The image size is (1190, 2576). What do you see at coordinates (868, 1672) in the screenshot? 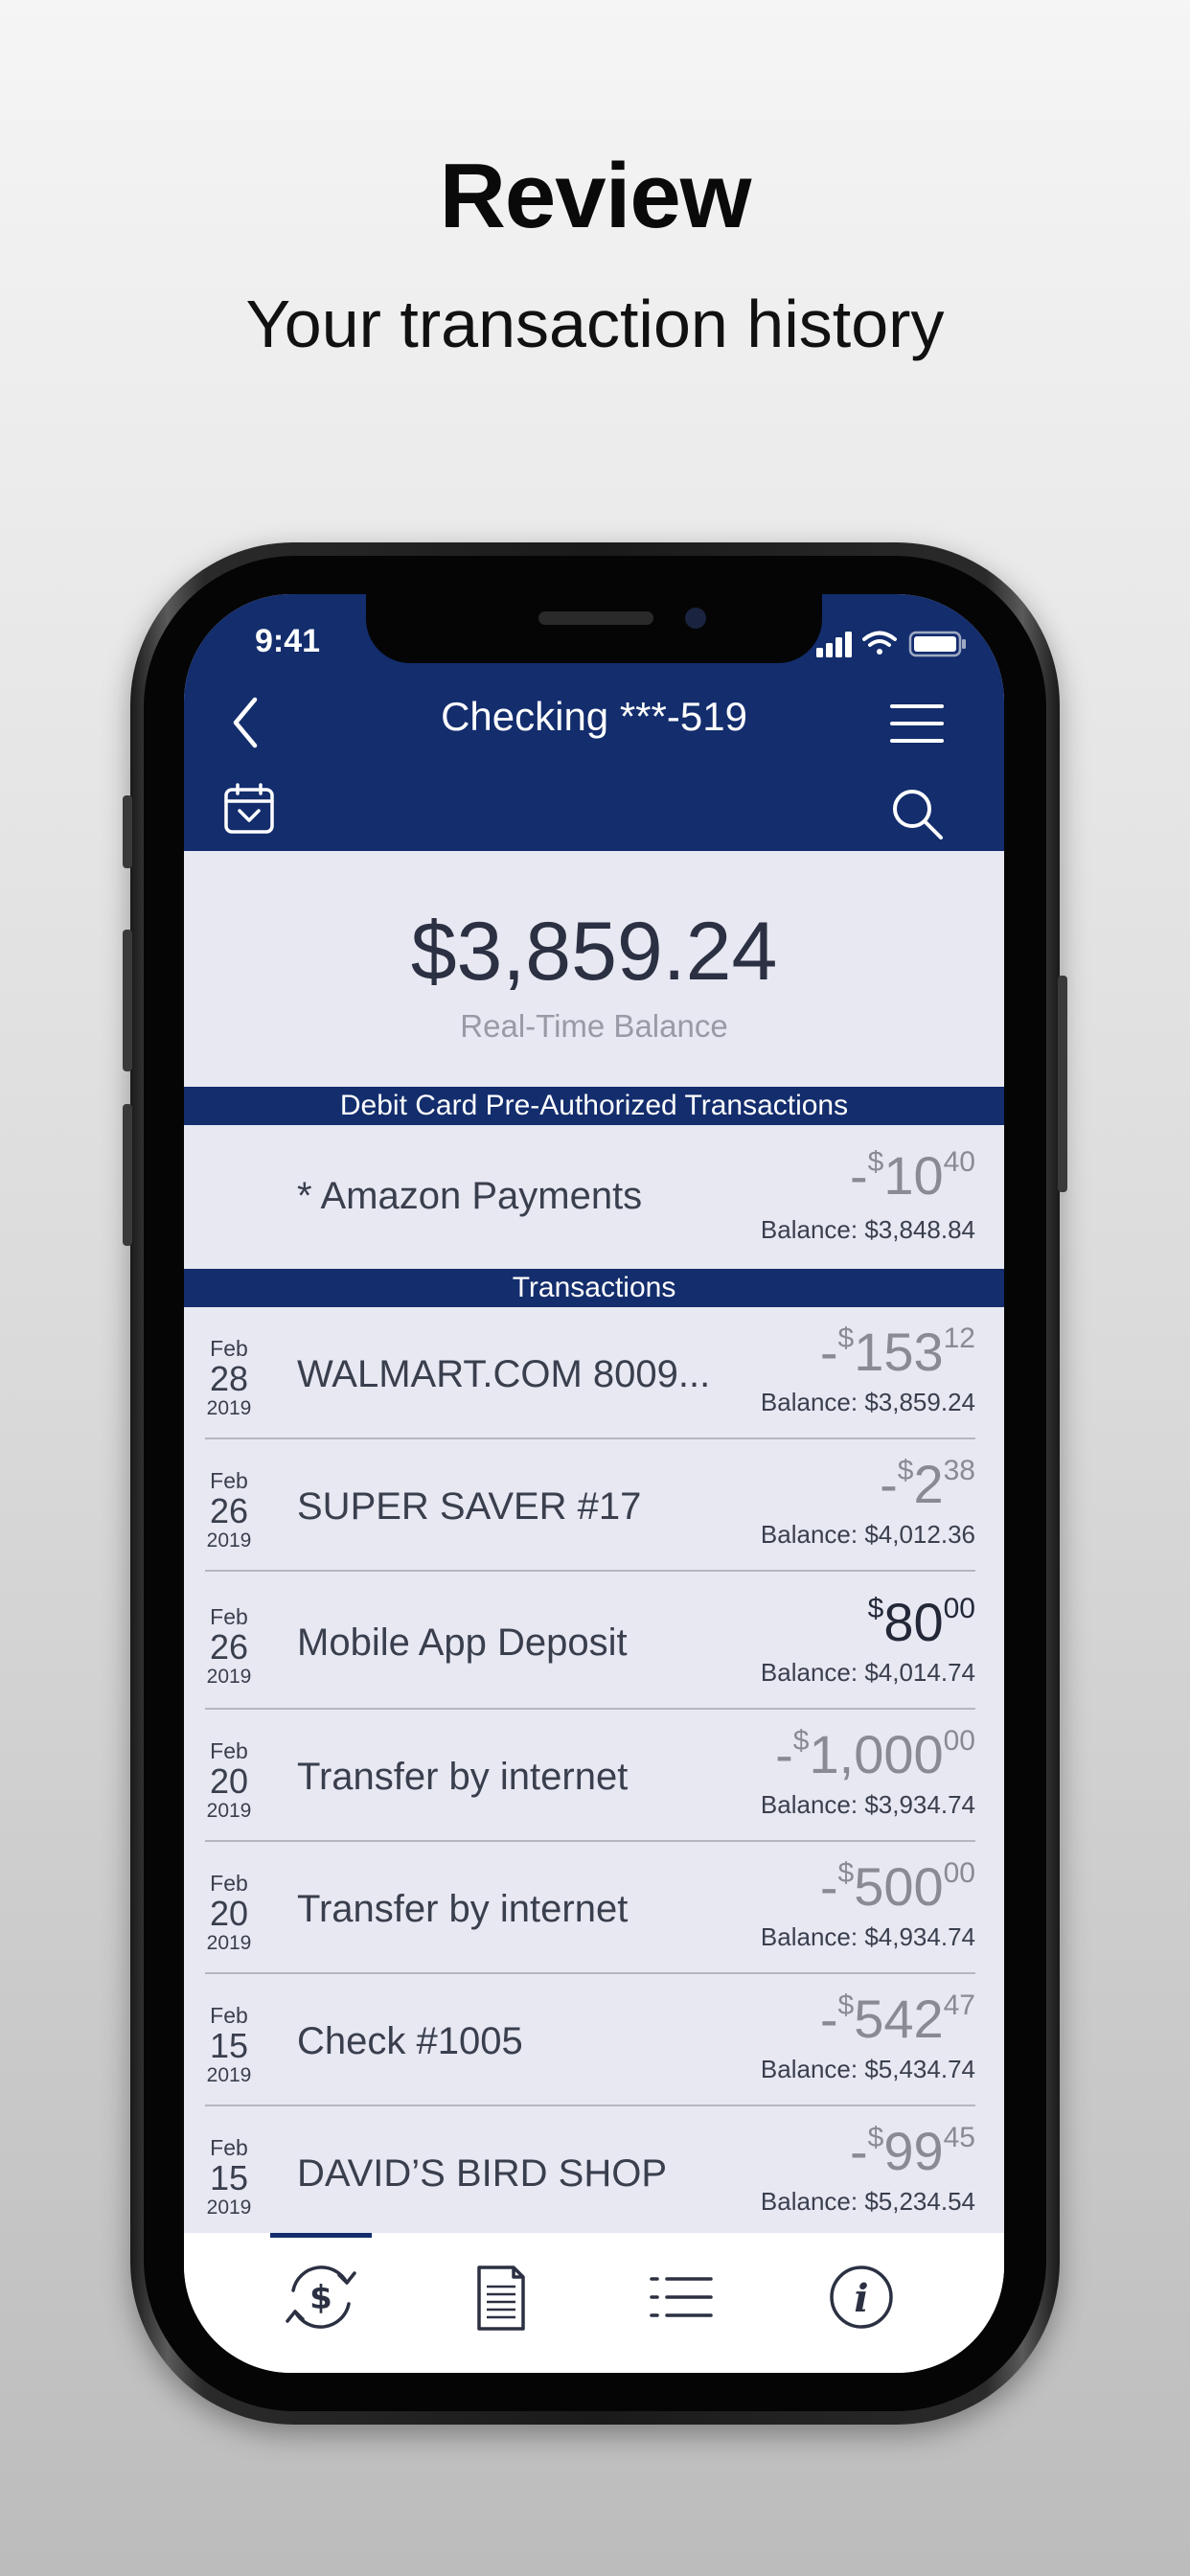
I see `running-balance: Balance: $4,014.74` at bounding box center [868, 1672].